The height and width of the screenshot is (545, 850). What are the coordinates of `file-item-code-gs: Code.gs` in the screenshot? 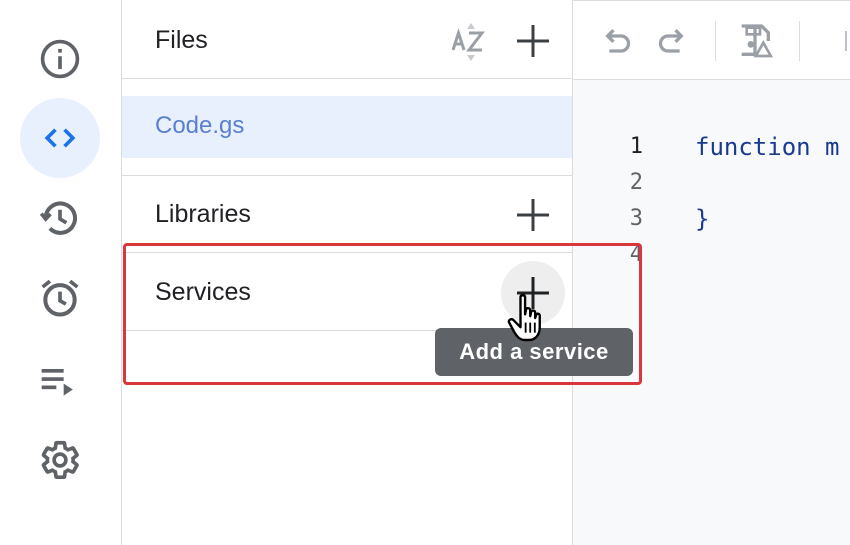 It's located at (347, 127).